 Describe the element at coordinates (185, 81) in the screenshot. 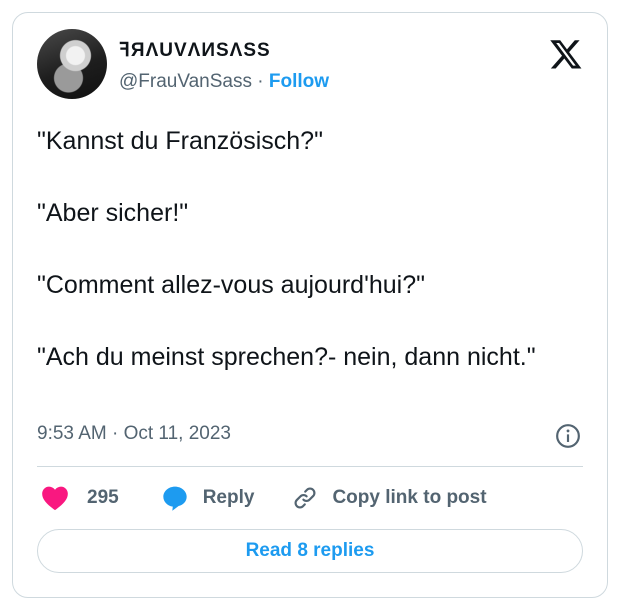

I see `author-handle: @FrauVanSass` at that location.